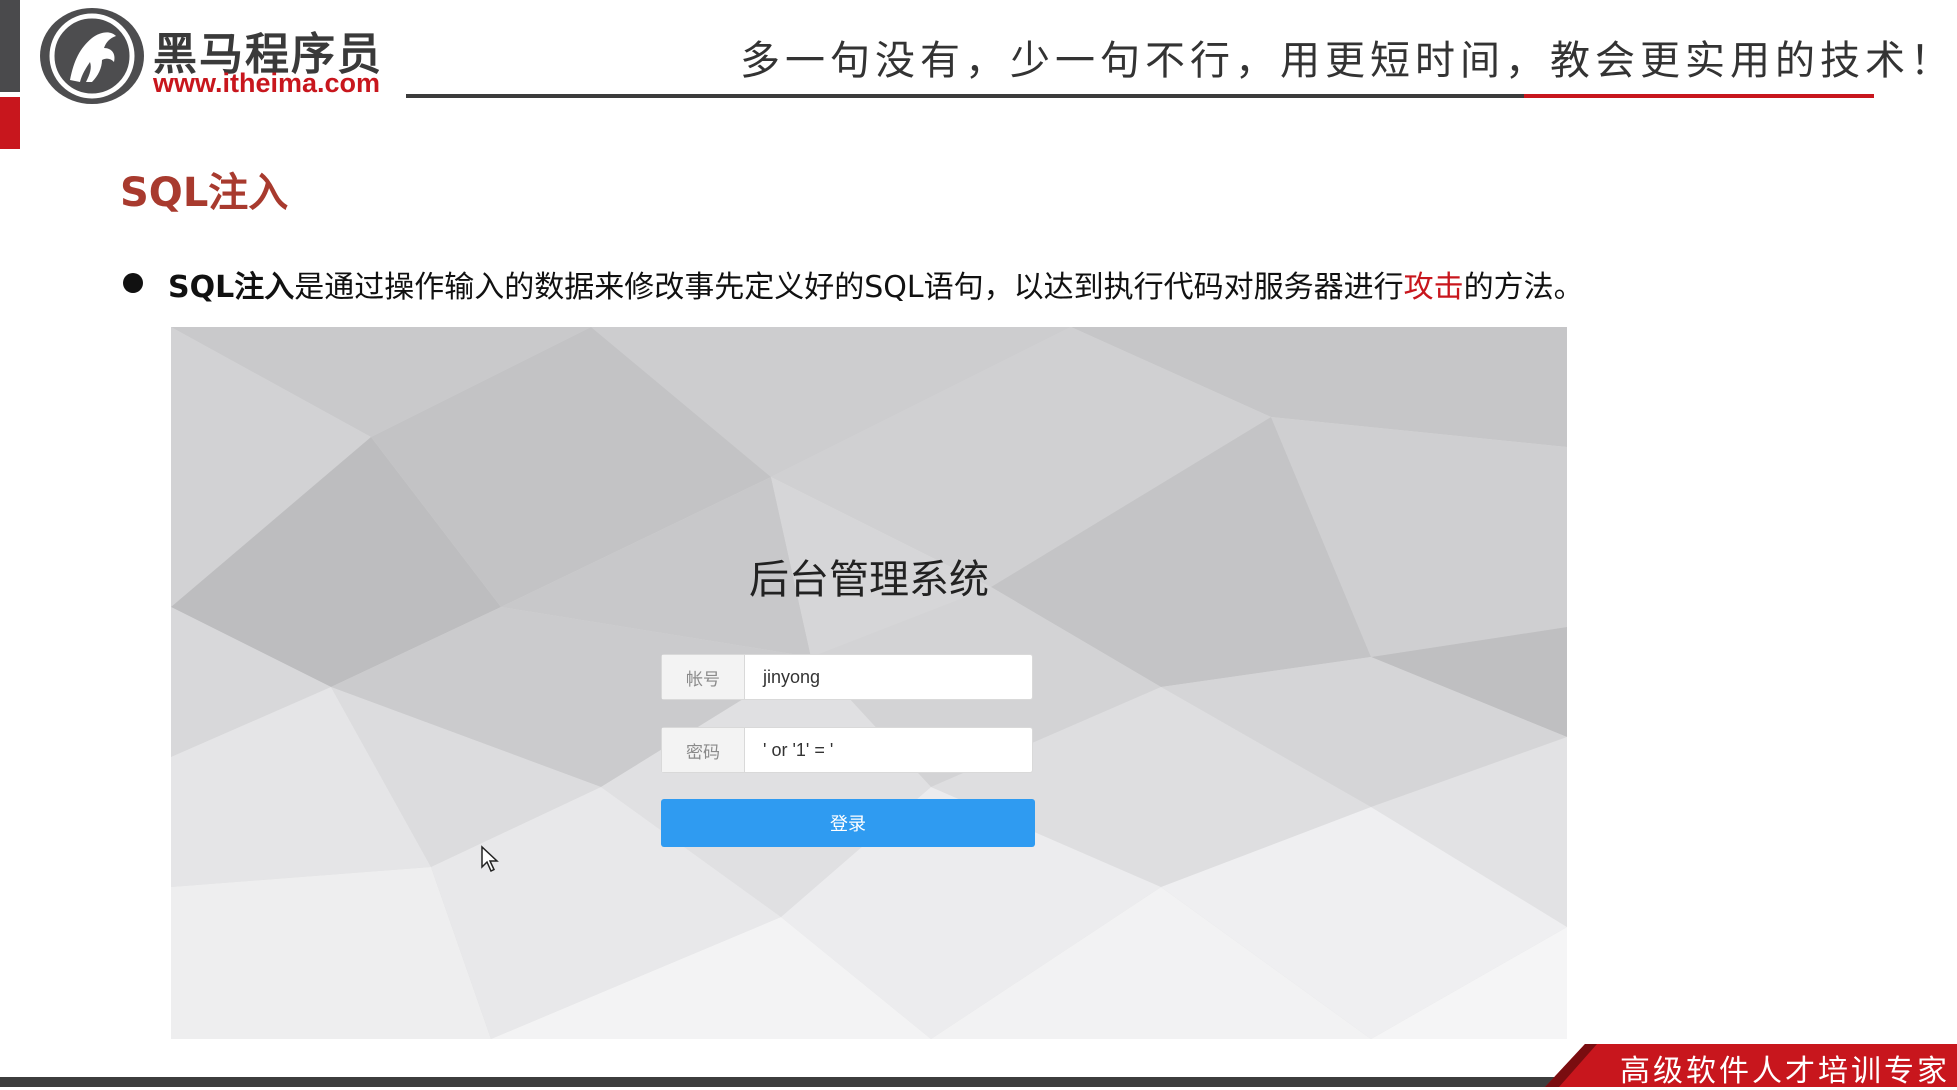 The image size is (1957, 1090). Describe the element at coordinates (849, 287) in the screenshot. I see `bullet-body: 是通过操作输入的数据来修改事先定义好的SQL语句，以达到执行代码对服务器进行` at that location.